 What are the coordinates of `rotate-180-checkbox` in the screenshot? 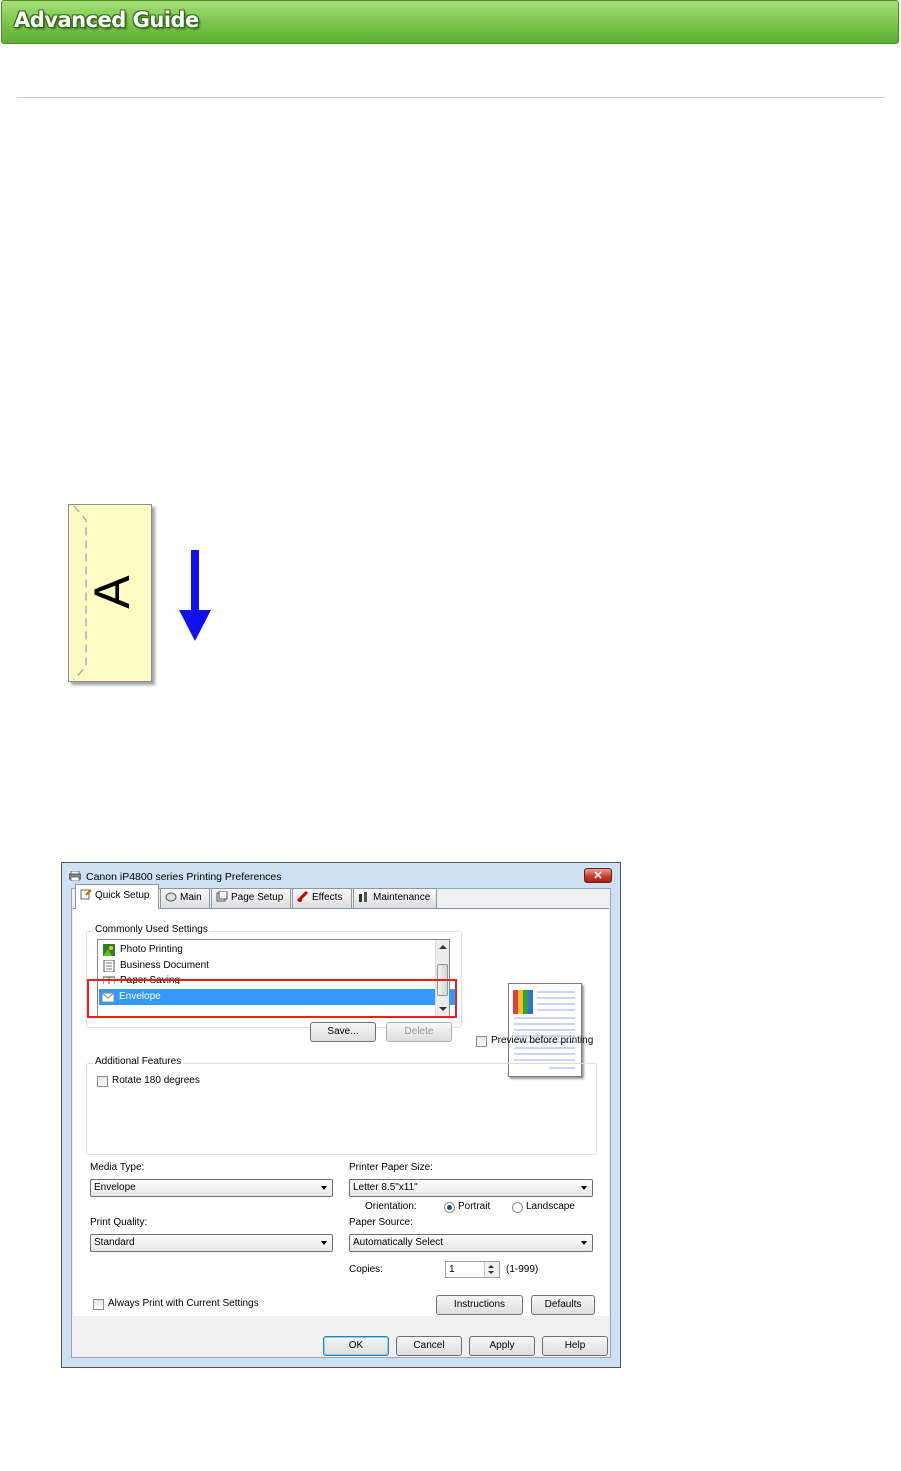 It's located at (102, 1081).